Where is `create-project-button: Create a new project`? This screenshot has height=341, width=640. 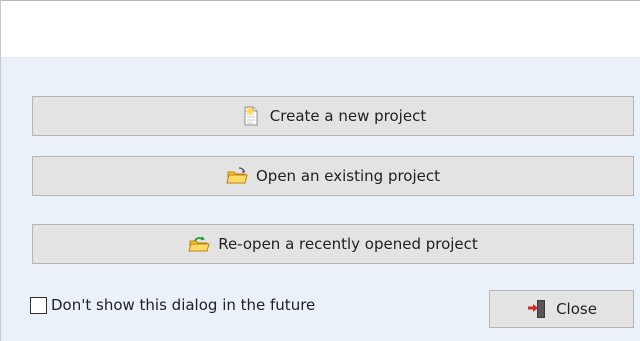
create-project-button: Create a new project is located at coordinates (333, 116).